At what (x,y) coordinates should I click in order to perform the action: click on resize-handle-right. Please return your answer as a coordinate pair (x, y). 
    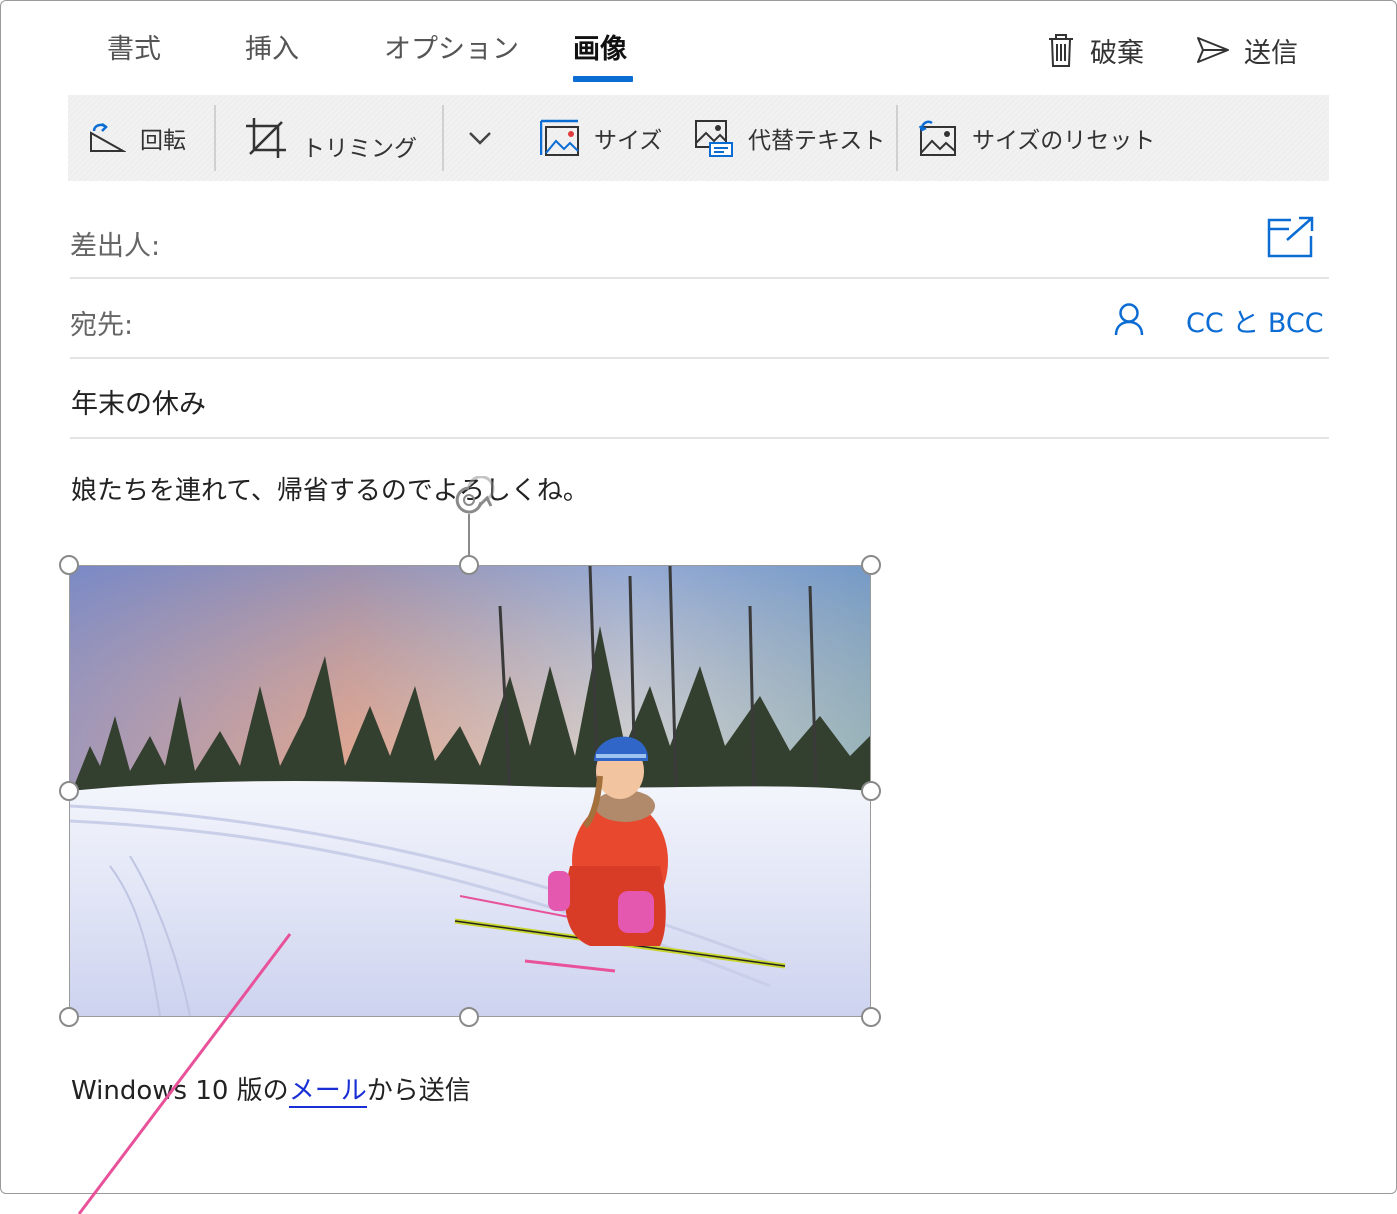
    Looking at the image, I should click on (871, 791).